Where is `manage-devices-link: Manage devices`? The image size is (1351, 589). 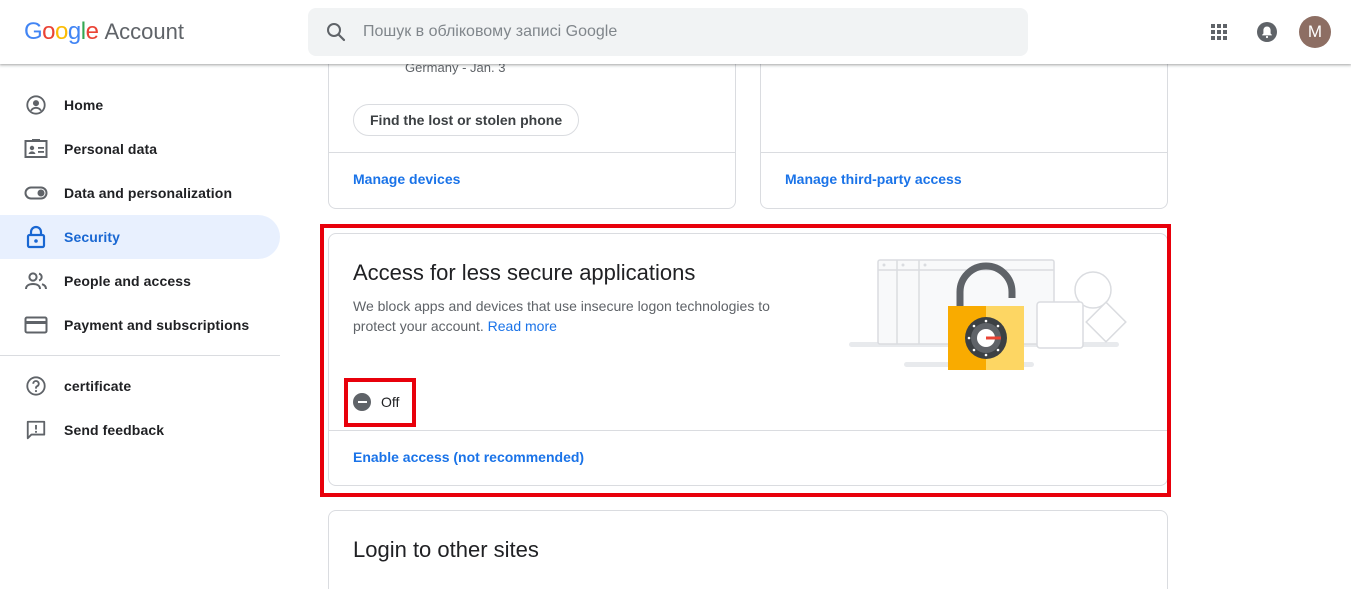 manage-devices-link: Manage devices is located at coordinates (406, 179).